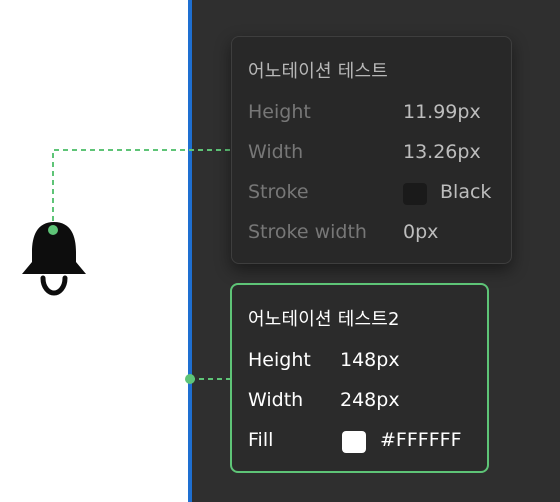  Describe the element at coordinates (466, 192) in the screenshot. I see `row-value: Black` at that location.